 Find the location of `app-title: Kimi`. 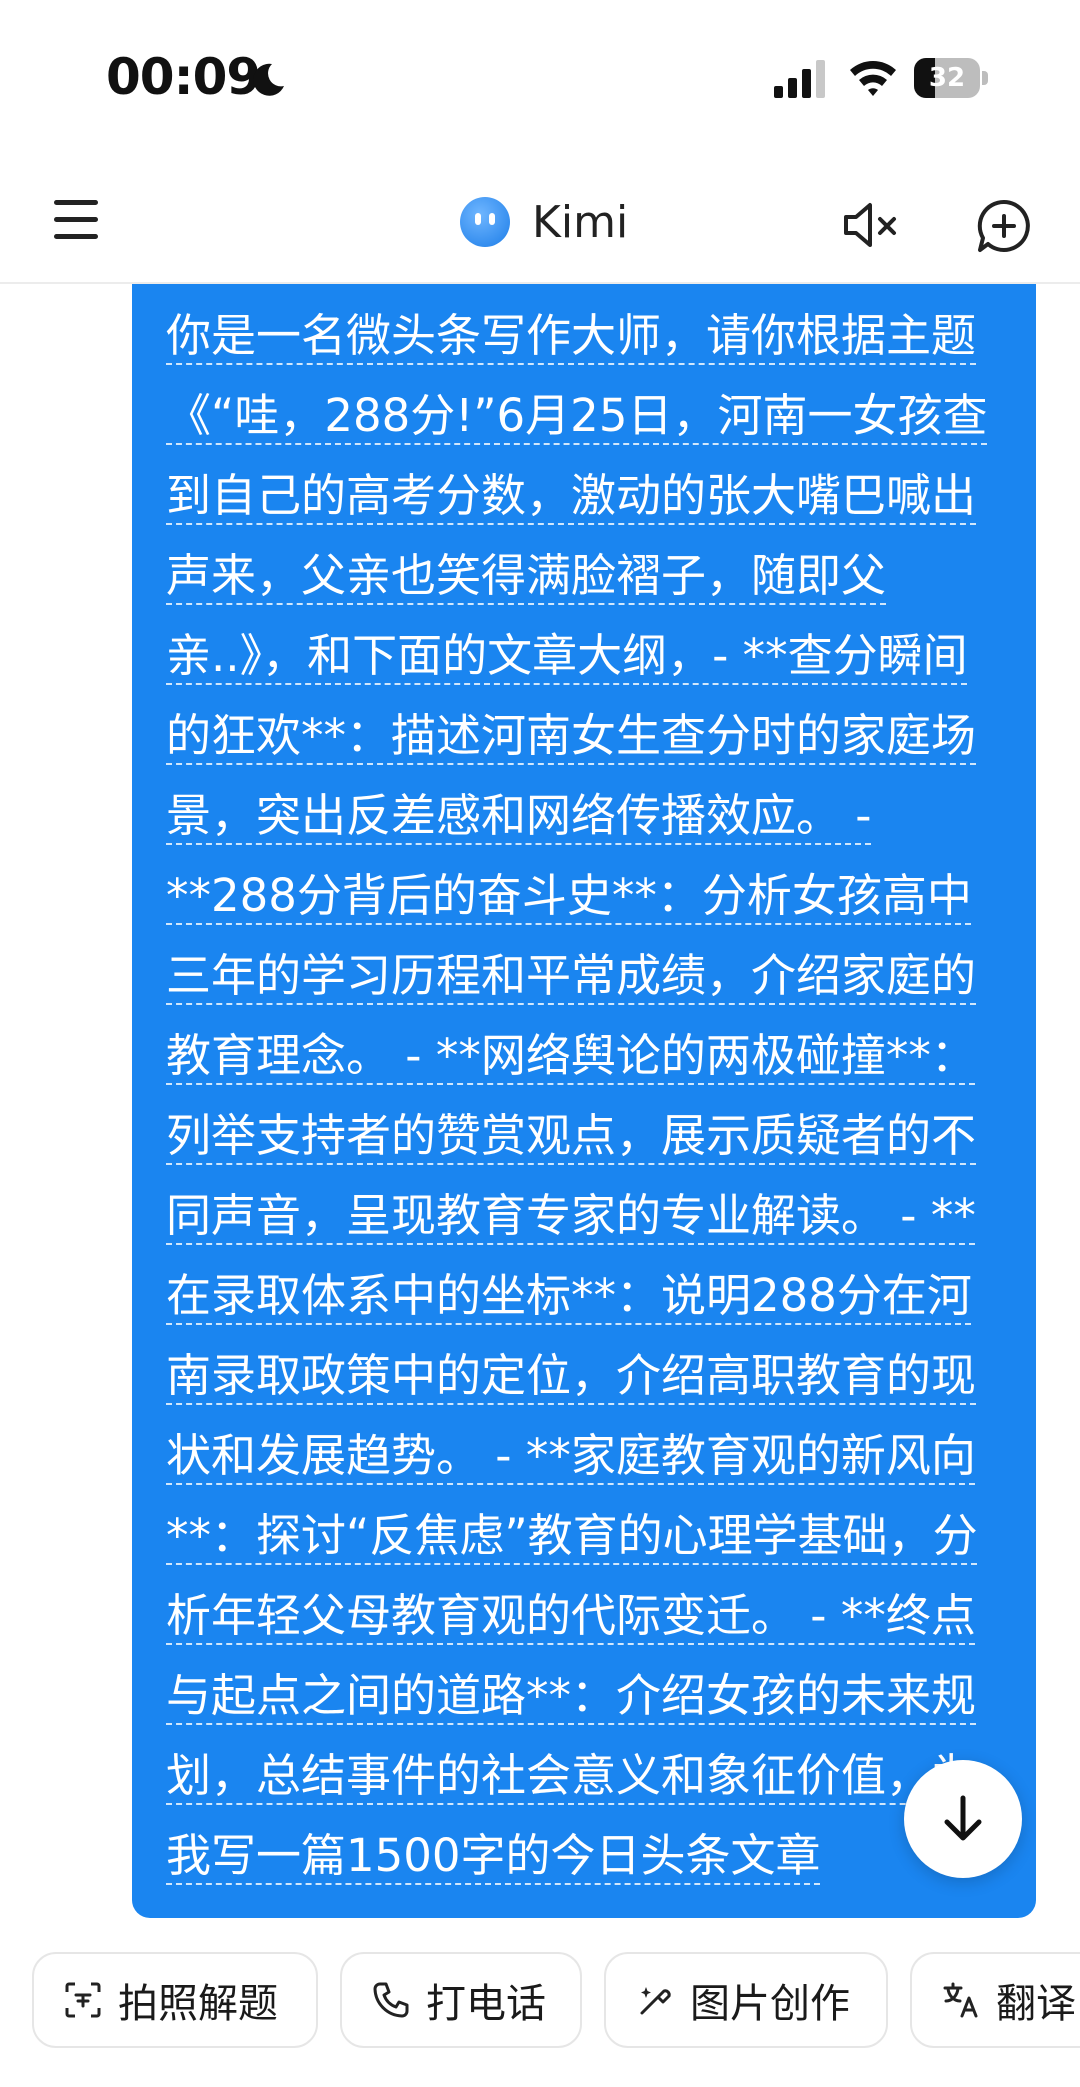

app-title: Kimi is located at coordinates (580, 222).